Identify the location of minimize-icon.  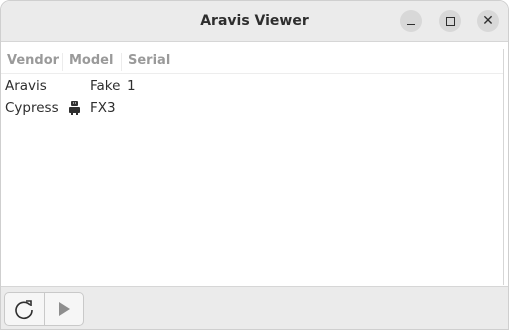
(411, 24).